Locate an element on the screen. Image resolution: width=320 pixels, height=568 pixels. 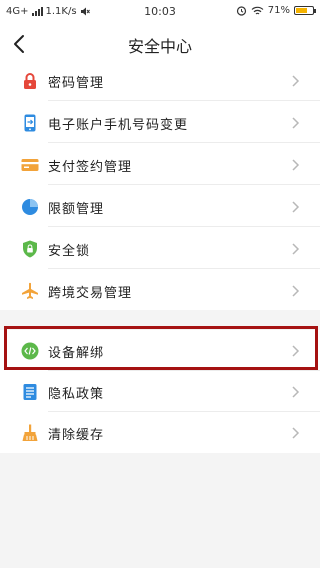
page-title: 安全中心 is located at coordinates (159, 46).